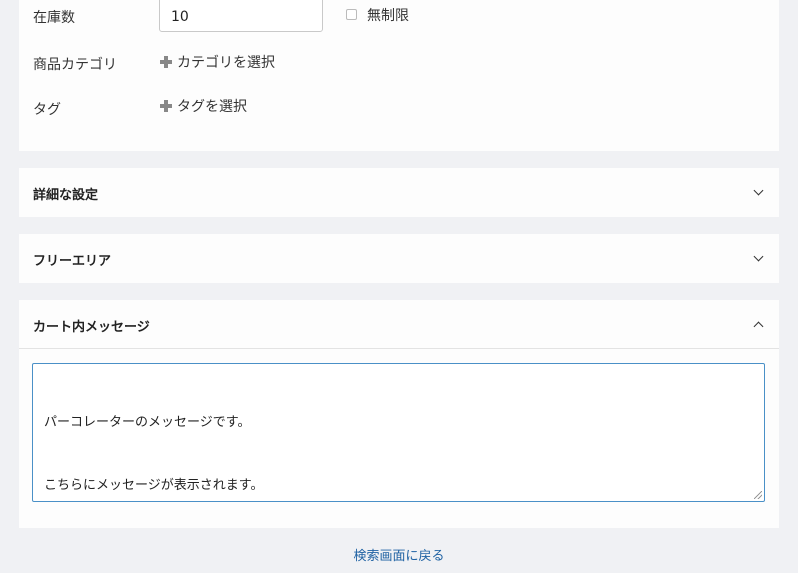 The width and height of the screenshot is (798, 573). Describe the element at coordinates (399, 554) in the screenshot. I see `back-to-search-link: 検索画面に戻る` at that location.